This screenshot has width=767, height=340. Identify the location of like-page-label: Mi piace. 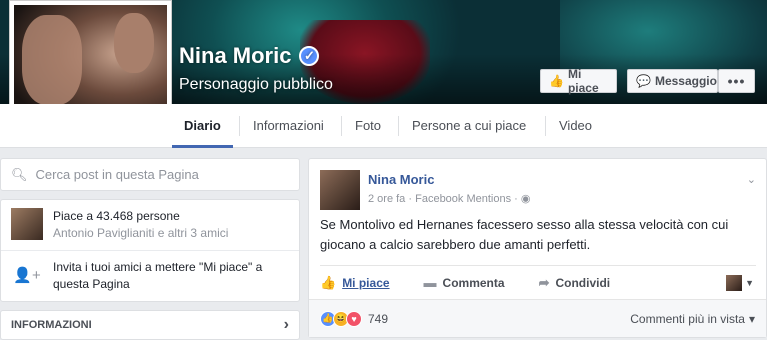
(583, 81).